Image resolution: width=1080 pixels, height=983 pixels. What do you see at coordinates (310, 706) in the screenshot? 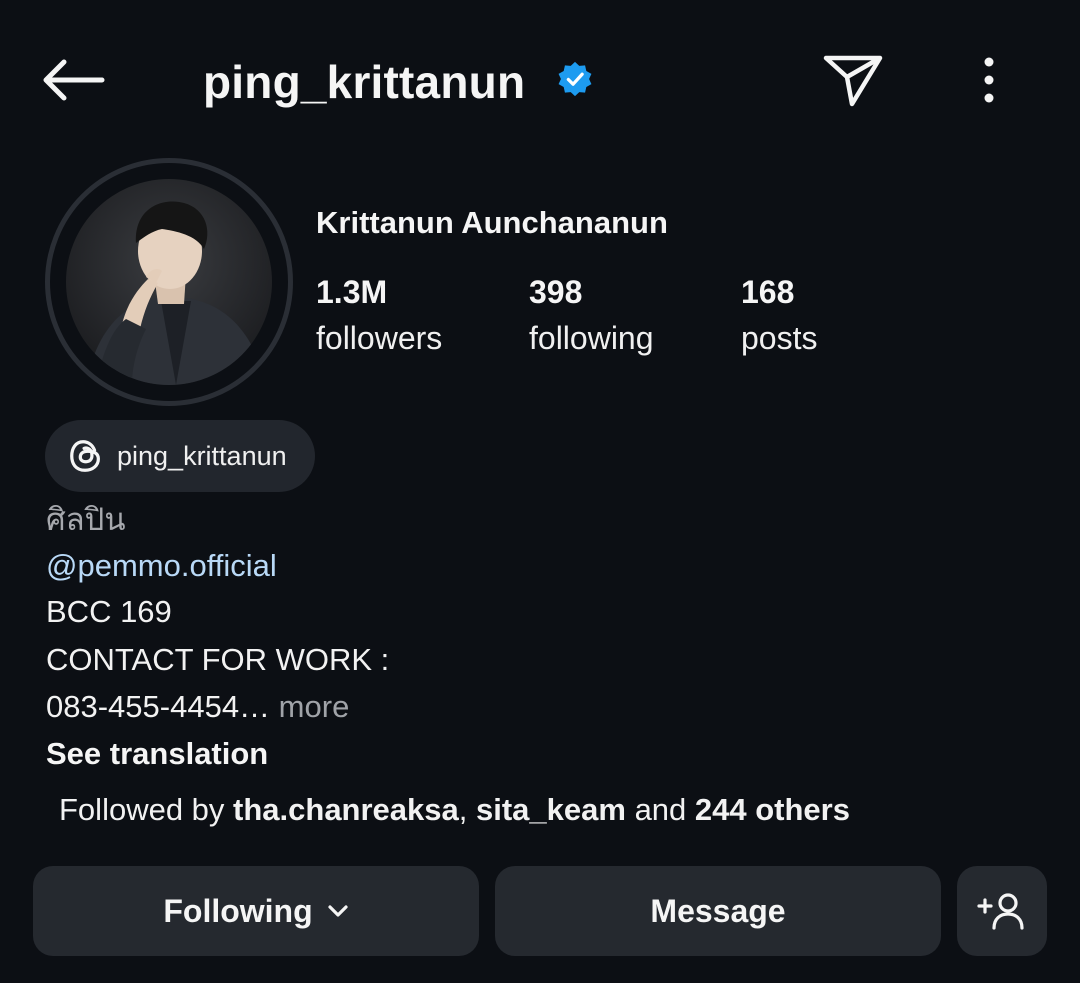
I see `bio-more-link: more` at bounding box center [310, 706].